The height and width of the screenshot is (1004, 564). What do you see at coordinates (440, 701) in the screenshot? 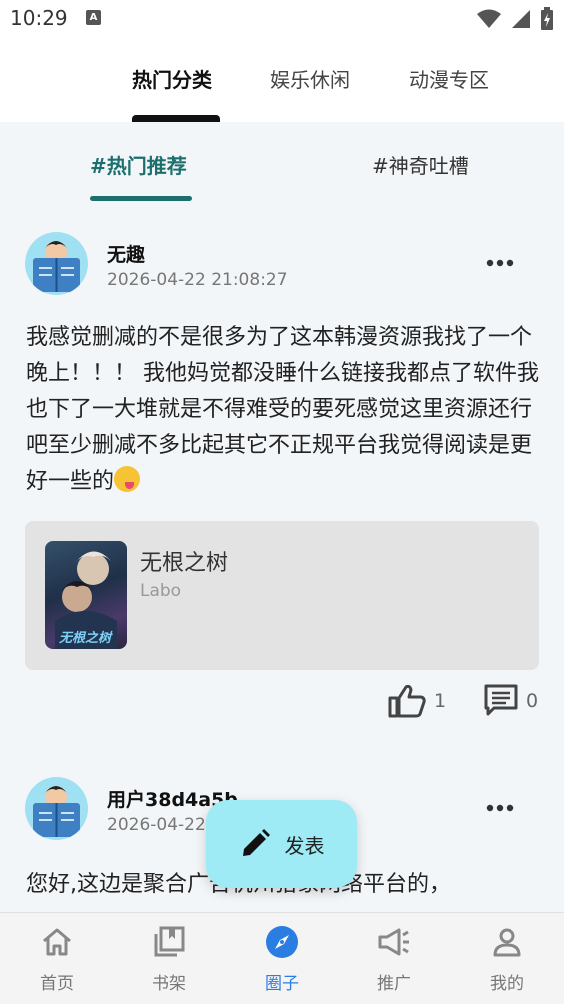
I see `like-count: 1` at bounding box center [440, 701].